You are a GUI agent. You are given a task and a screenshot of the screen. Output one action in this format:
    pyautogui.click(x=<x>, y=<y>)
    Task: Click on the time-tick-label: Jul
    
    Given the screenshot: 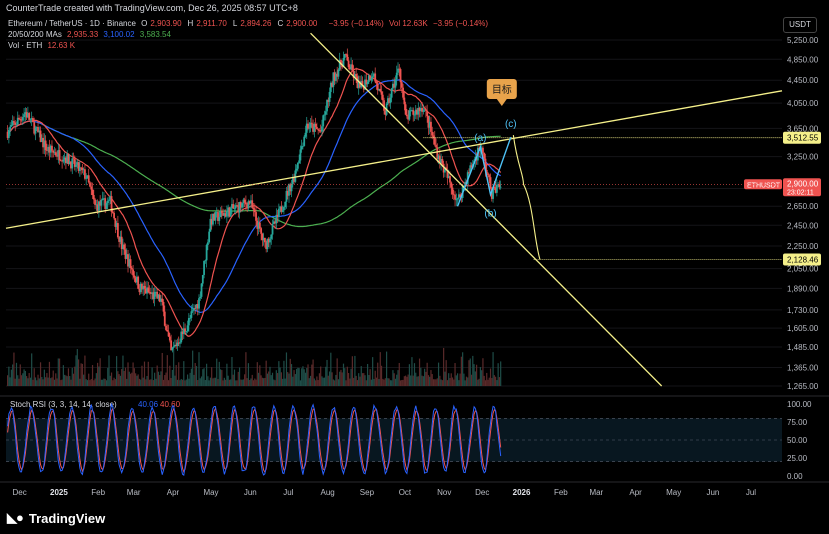 What is the action you would take?
    pyautogui.click(x=288, y=492)
    